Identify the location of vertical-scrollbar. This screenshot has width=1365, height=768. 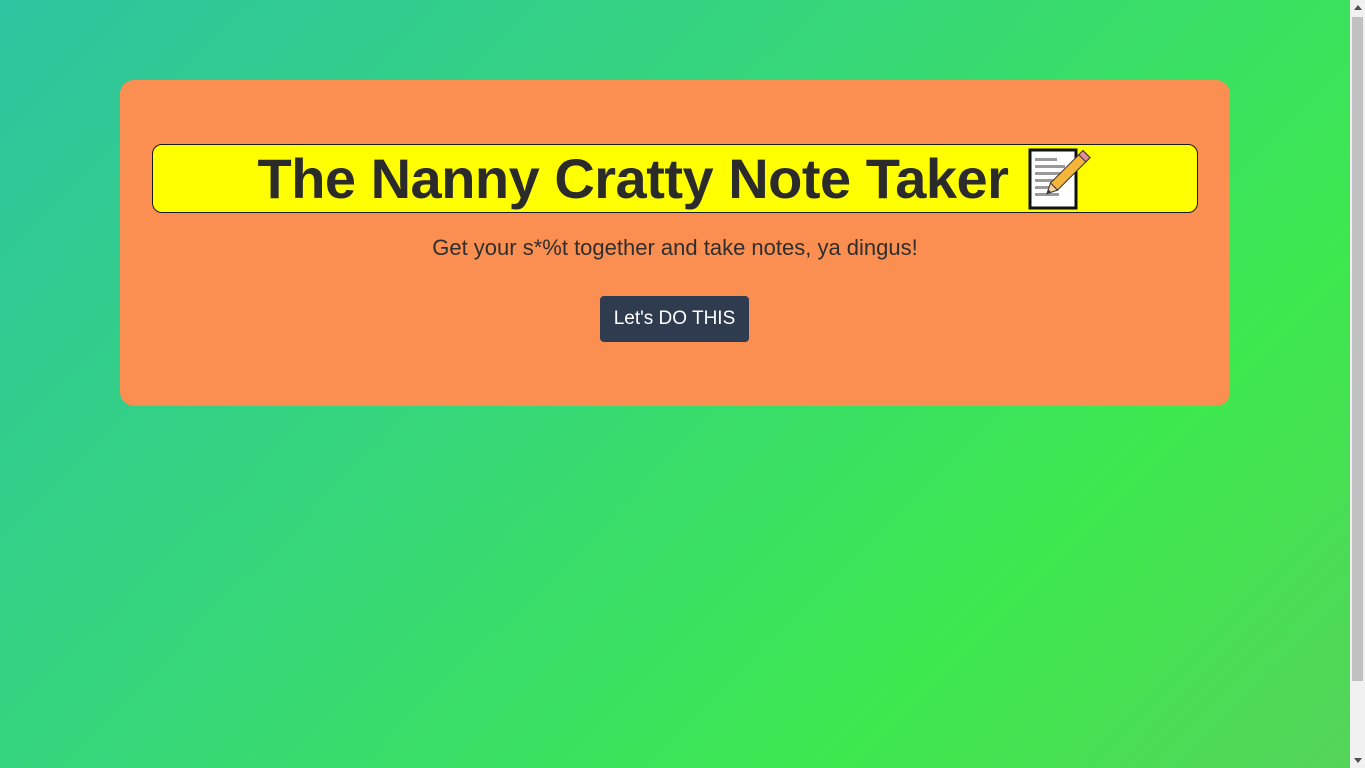
(1357, 384).